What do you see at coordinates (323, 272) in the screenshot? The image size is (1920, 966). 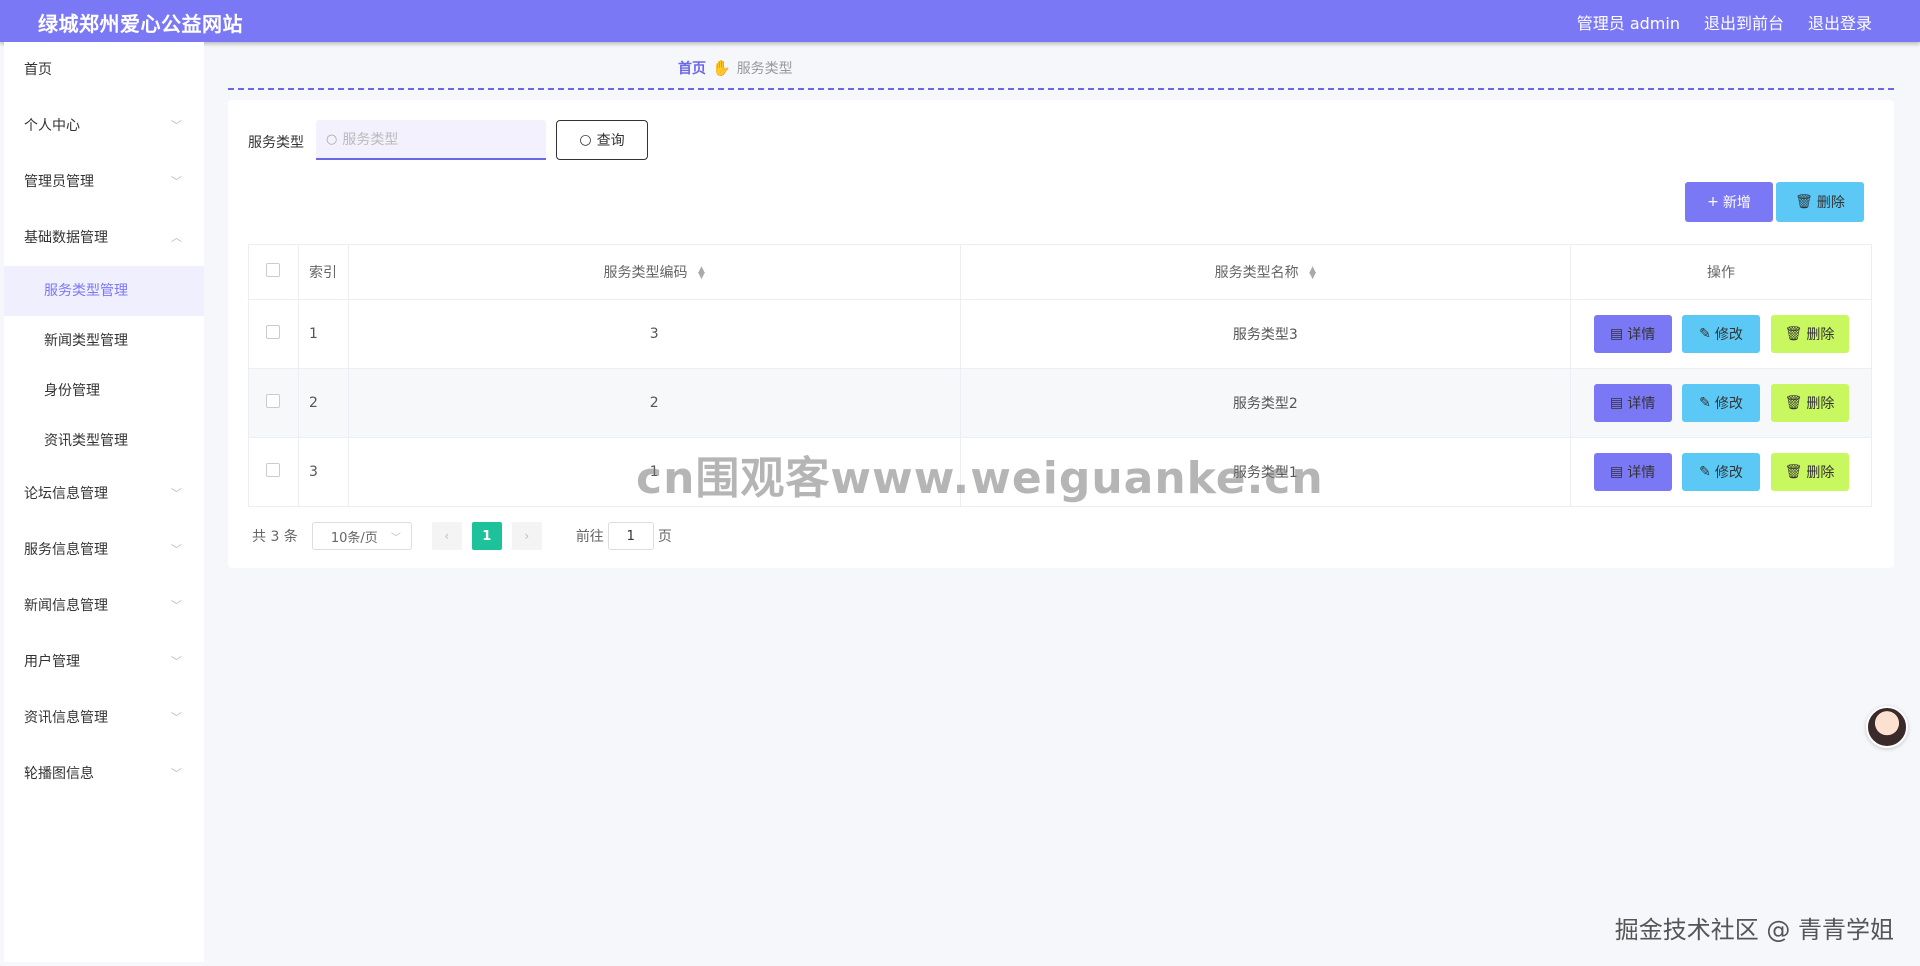 I see `header-index: 索引` at bounding box center [323, 272].